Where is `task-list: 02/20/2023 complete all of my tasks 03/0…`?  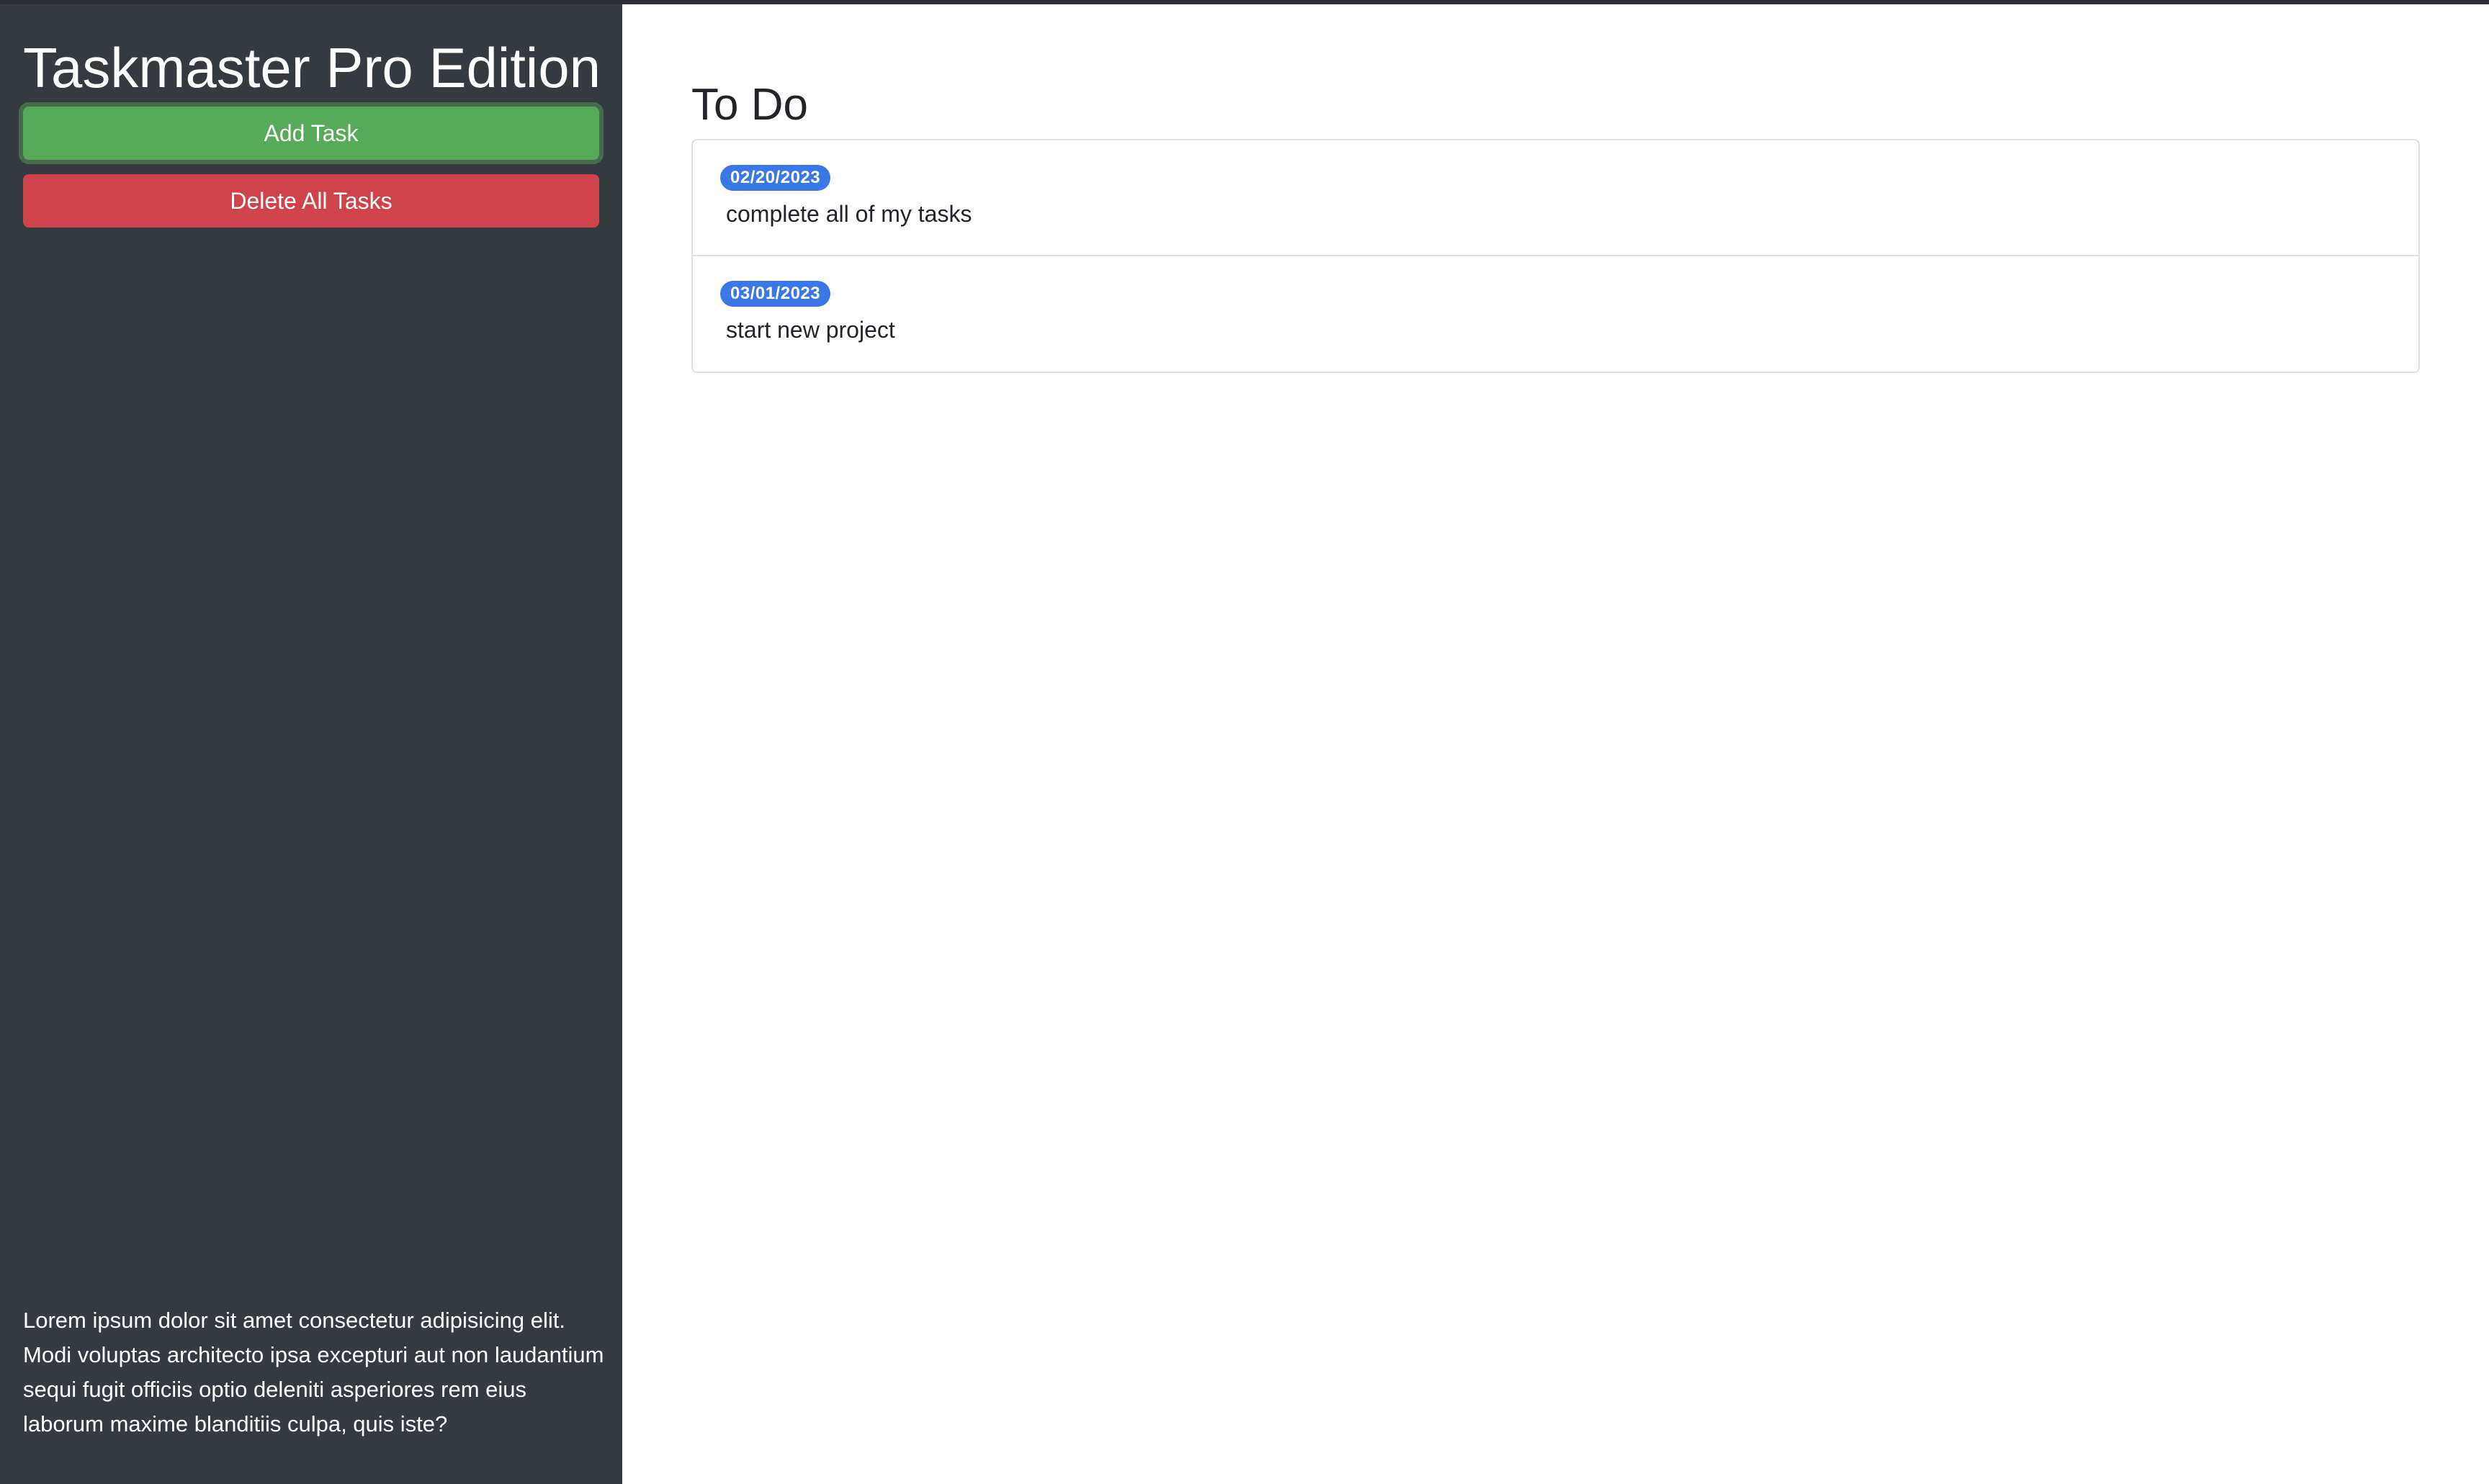
task-list: 02/20/2023 complete all of my tasks 03/0… is located at coordinates (1556, 256).